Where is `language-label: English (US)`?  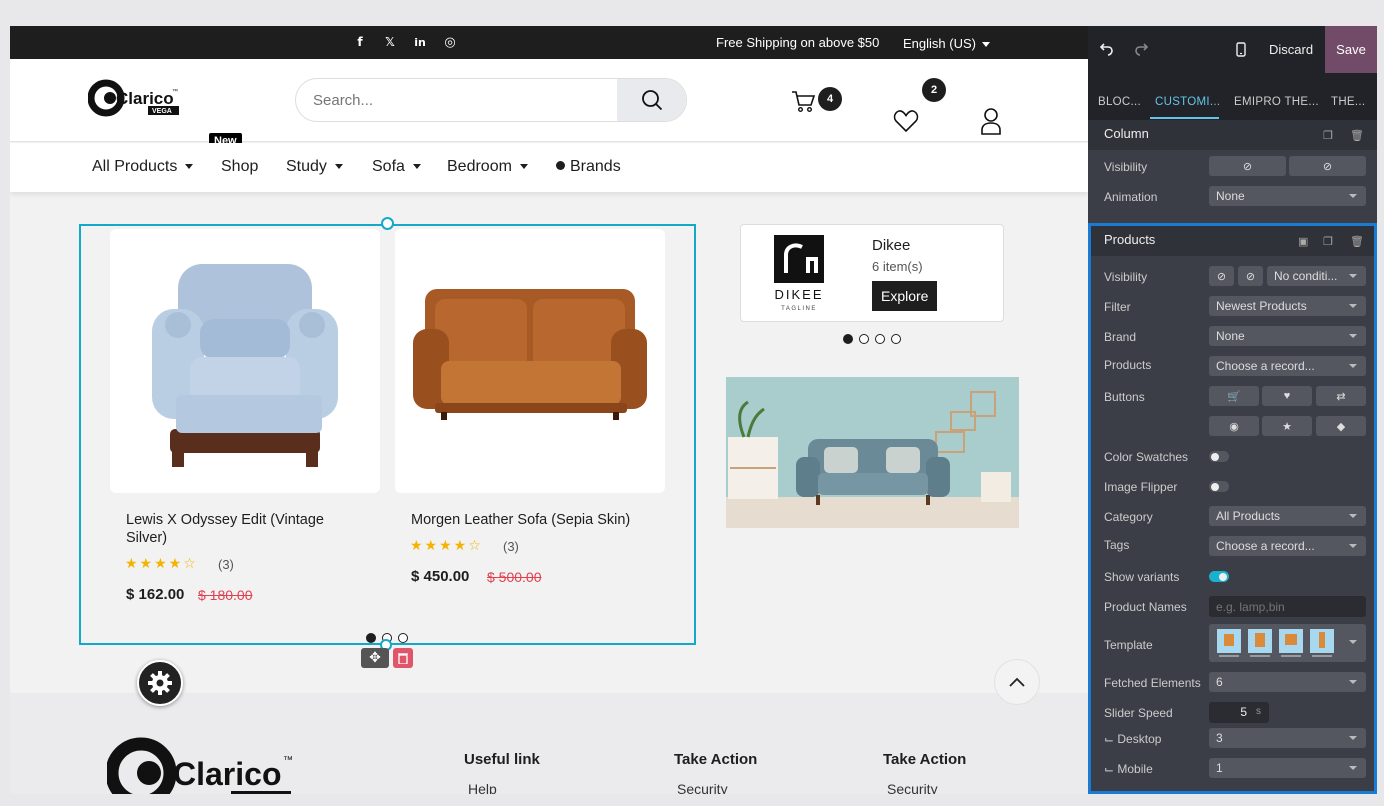 language-label: English (US) is located at coordinates (939, 43).